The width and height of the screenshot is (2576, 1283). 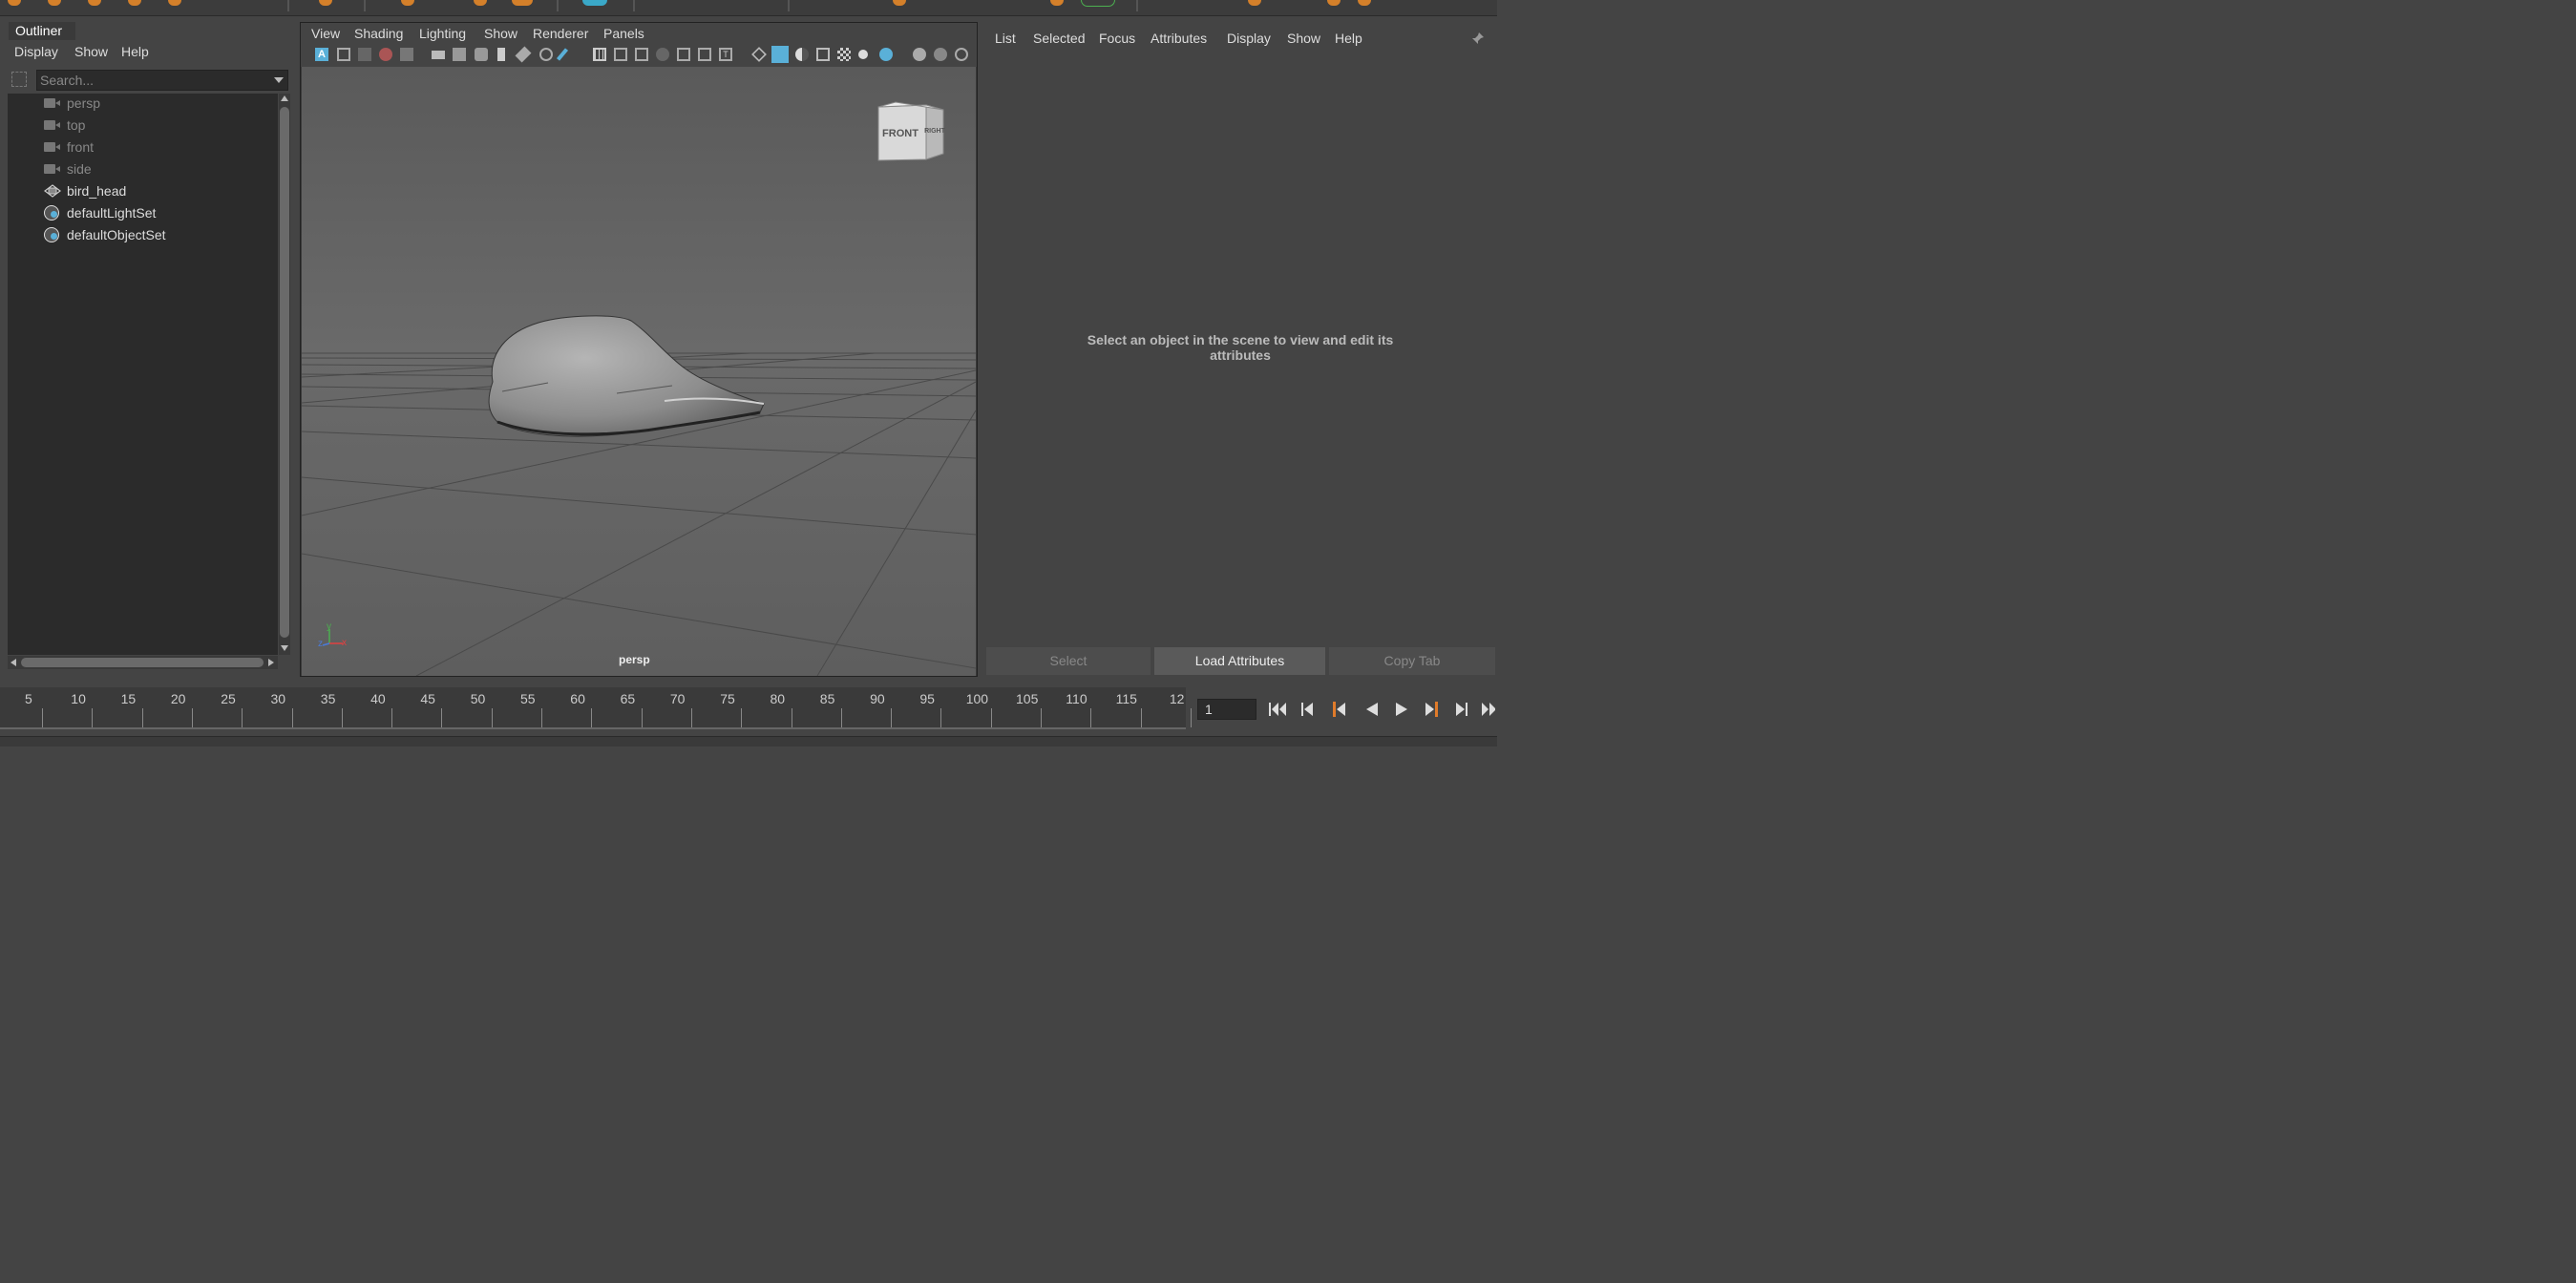 What do you see at coordinates (321, 54) in the screenshot?
I see `select-camera-icon: A` at bounding box center [321, 54].